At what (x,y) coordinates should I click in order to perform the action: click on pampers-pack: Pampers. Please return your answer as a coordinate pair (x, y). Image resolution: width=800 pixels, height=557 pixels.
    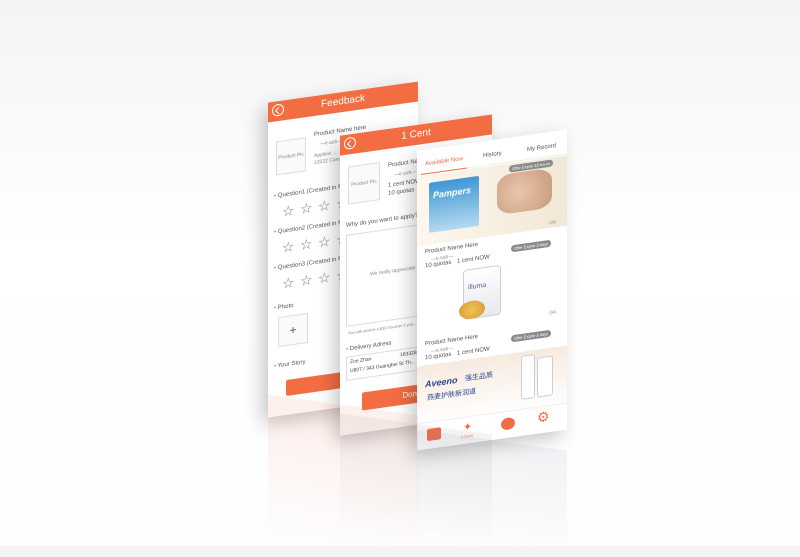
    Looking at the image, I should click on (454, 204).